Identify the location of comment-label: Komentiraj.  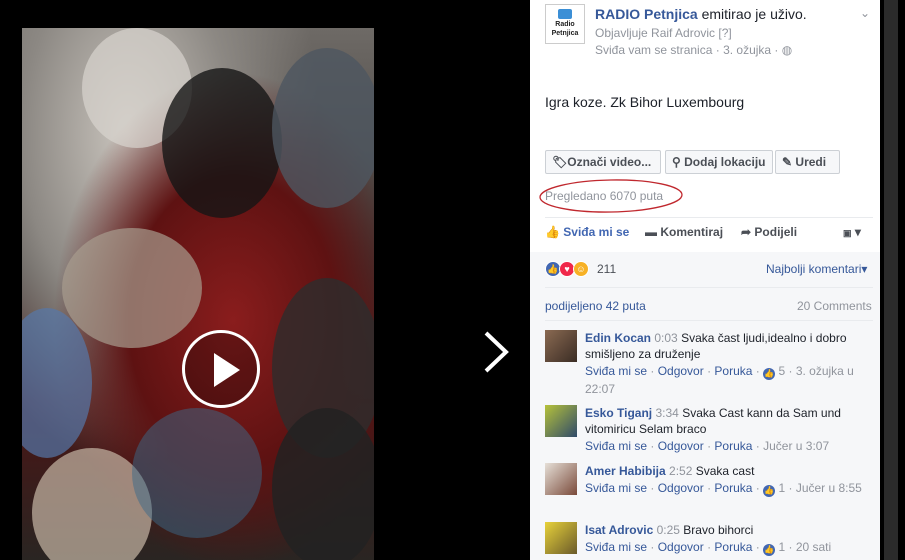
(692, 232).